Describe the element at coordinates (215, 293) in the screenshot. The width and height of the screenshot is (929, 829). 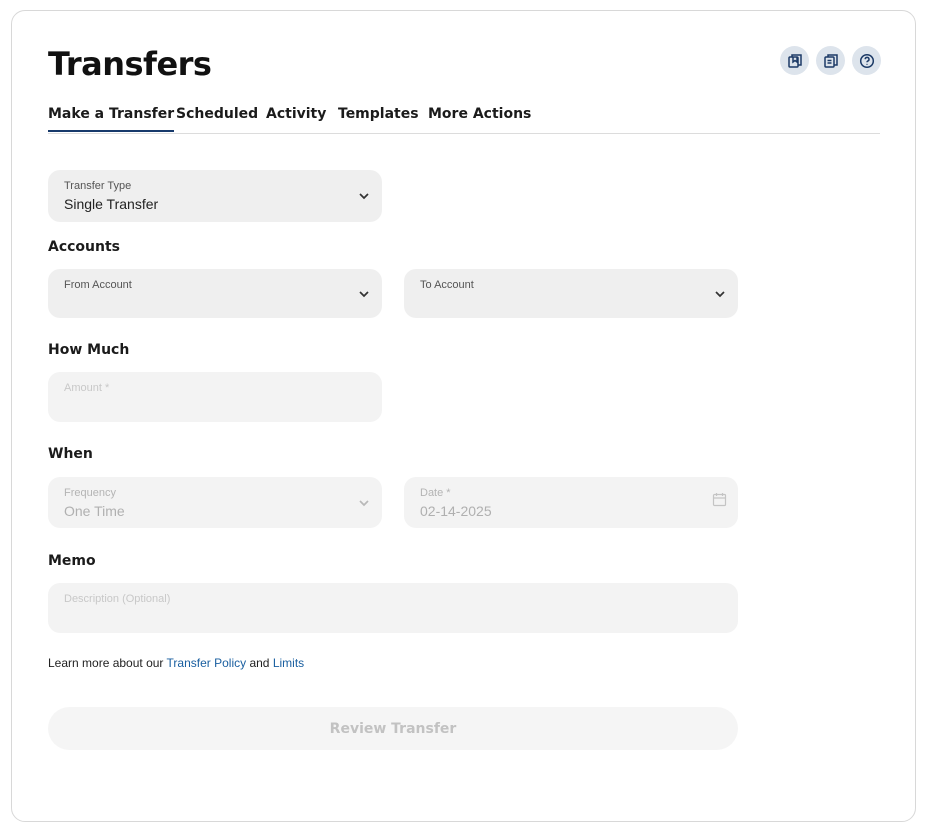
I see `from-account-select: From Account` at that location.